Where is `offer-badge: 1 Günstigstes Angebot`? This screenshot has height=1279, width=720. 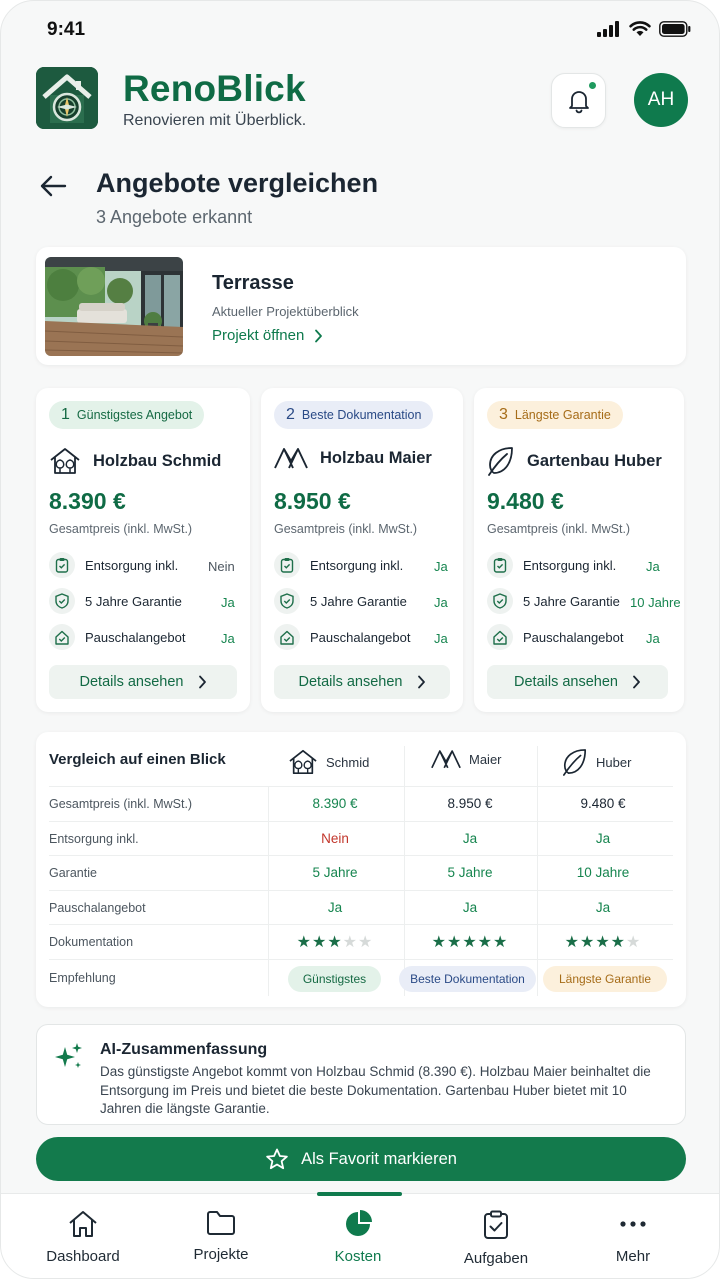
offer-badge: 1 Günstigstes Angebot is located at coordinates (127, 415).